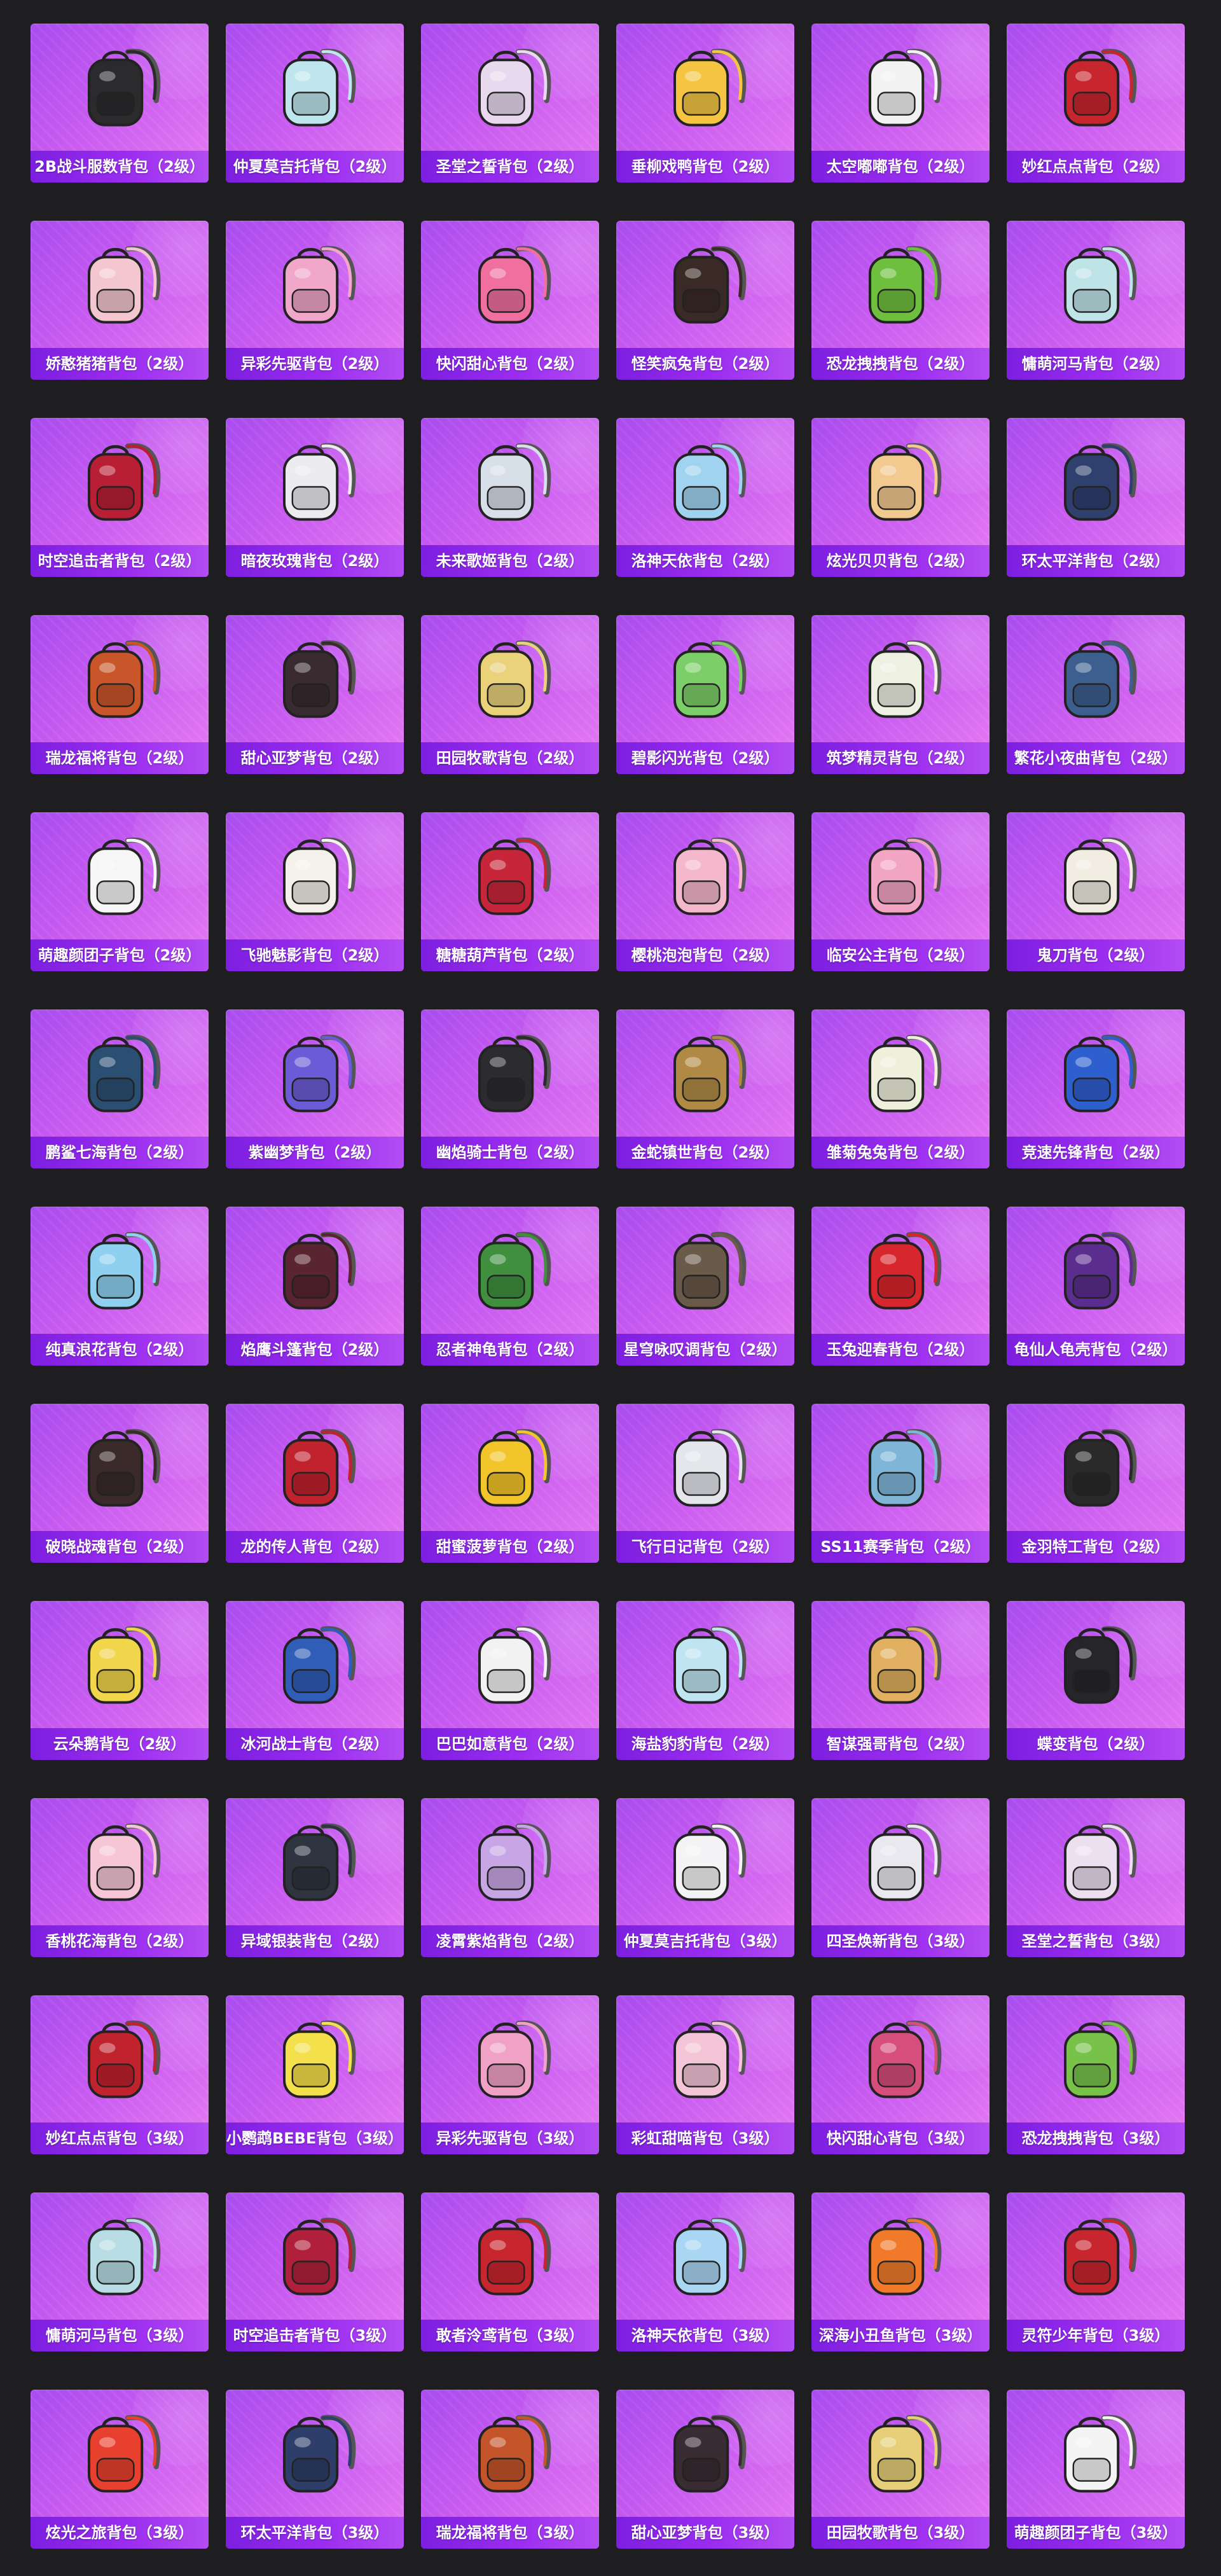 The image size is (1221, 2576). I want to click on backpack-card: 星穹咏叹调背包（2级）, so click(705, 1286).